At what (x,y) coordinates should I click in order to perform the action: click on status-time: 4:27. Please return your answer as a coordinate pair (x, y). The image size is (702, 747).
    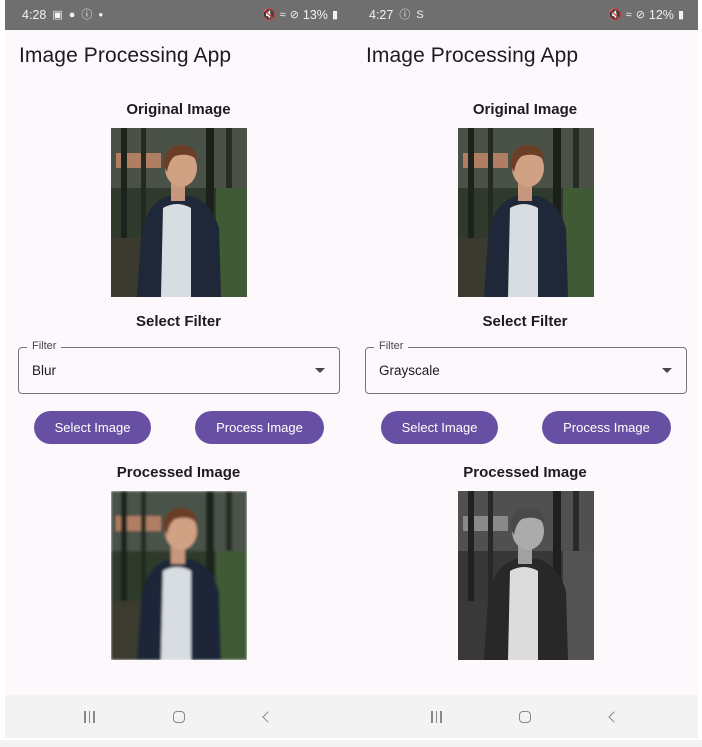
    Looking at the image, I should click on (381, 15).